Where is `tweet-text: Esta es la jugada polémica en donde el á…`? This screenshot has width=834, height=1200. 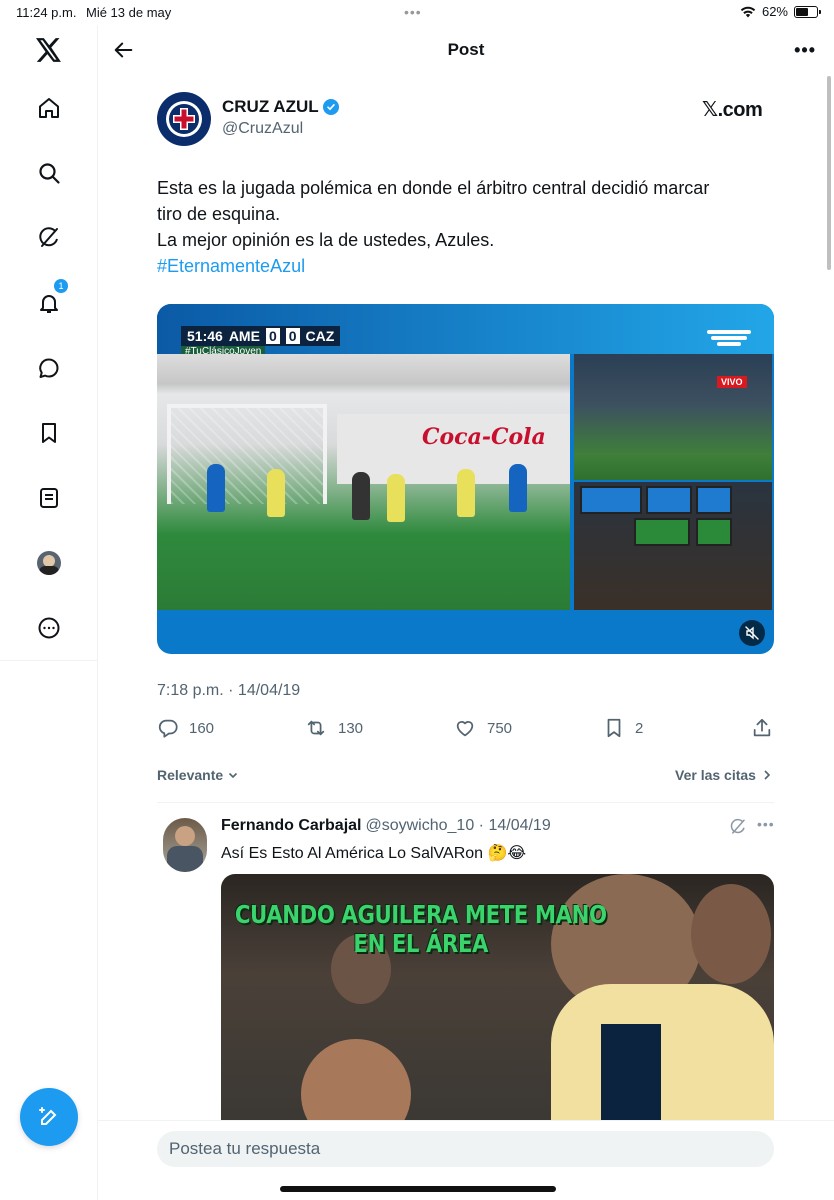 tweet-text: Esta es la jugada polémica en donde el á… is located at coordinates (462, 227).